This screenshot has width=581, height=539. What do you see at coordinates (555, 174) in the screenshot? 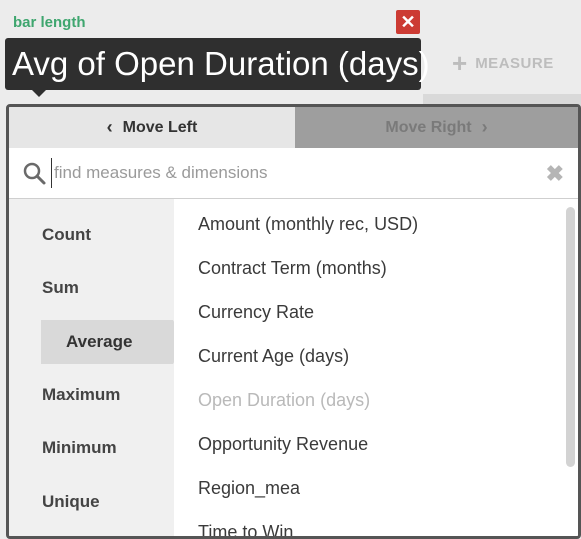
I see `clear-icon: ✖` at bounding box center [555, 174].